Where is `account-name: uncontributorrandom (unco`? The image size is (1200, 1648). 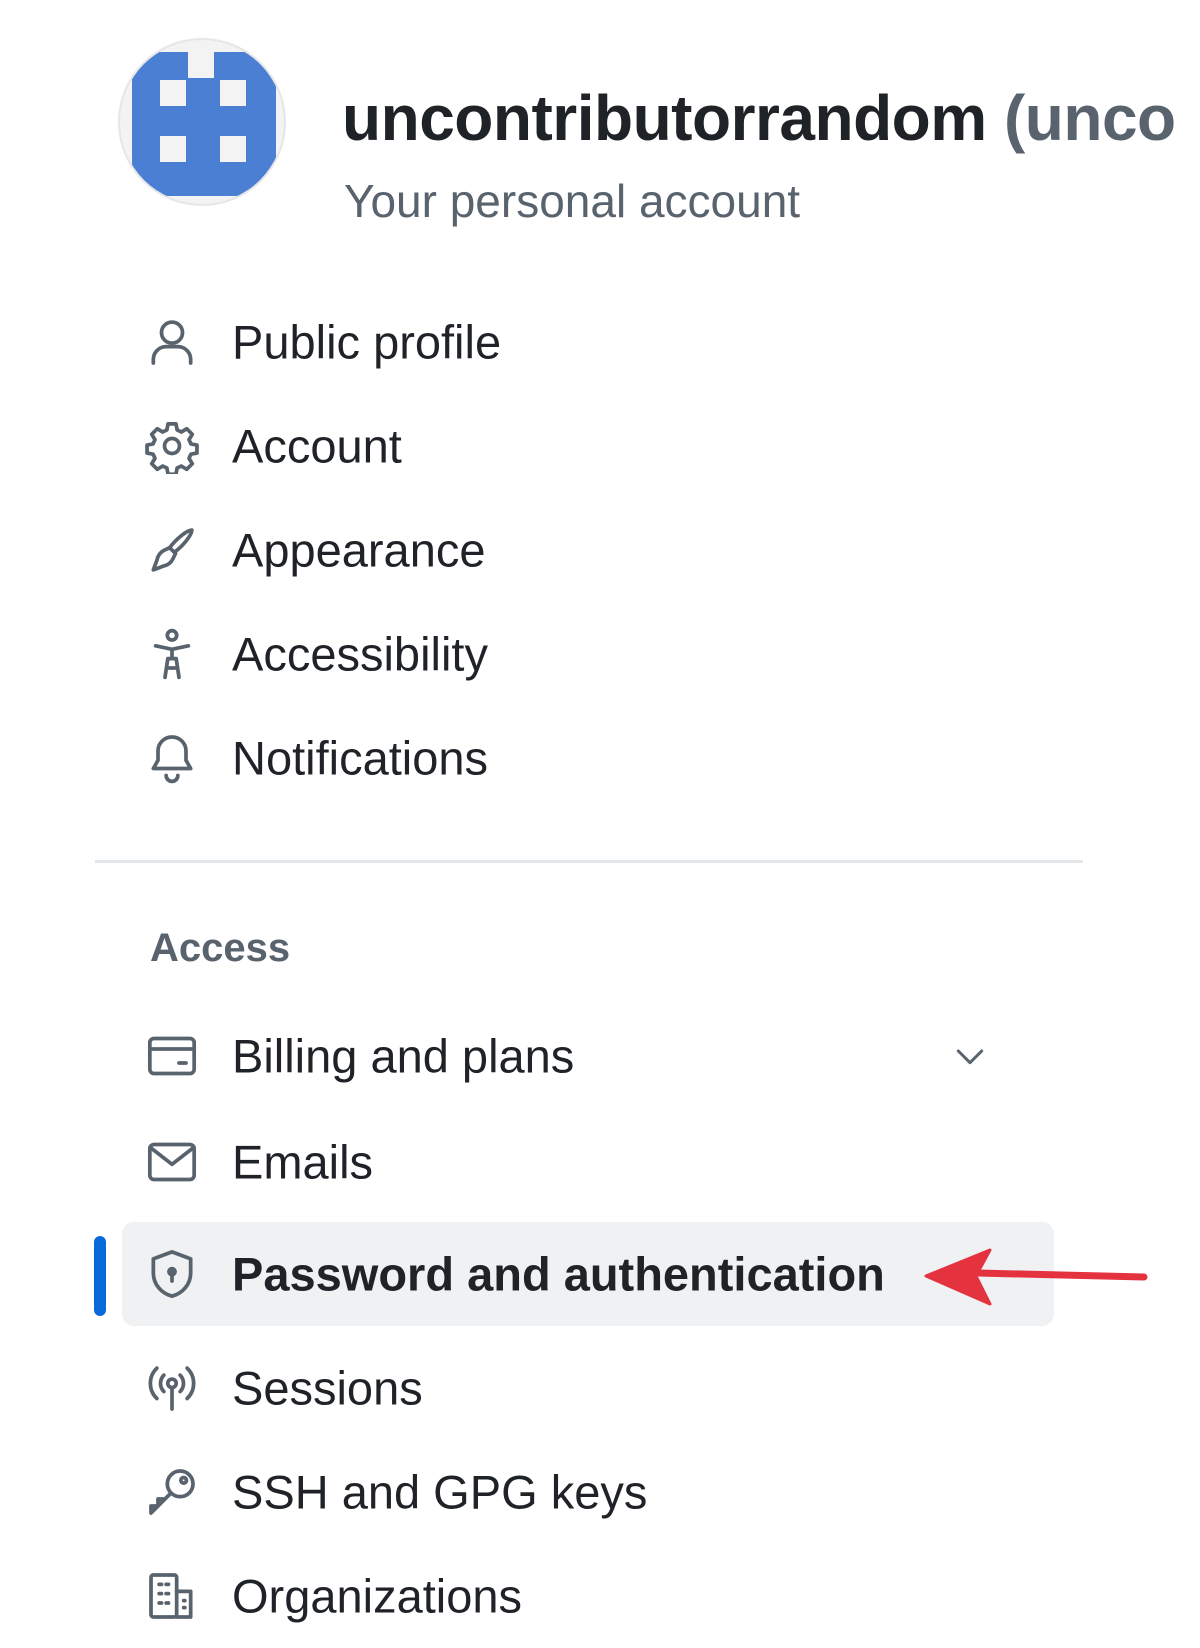
account-name: uncontributorrandom (unco is located at coordinates (759, 118).